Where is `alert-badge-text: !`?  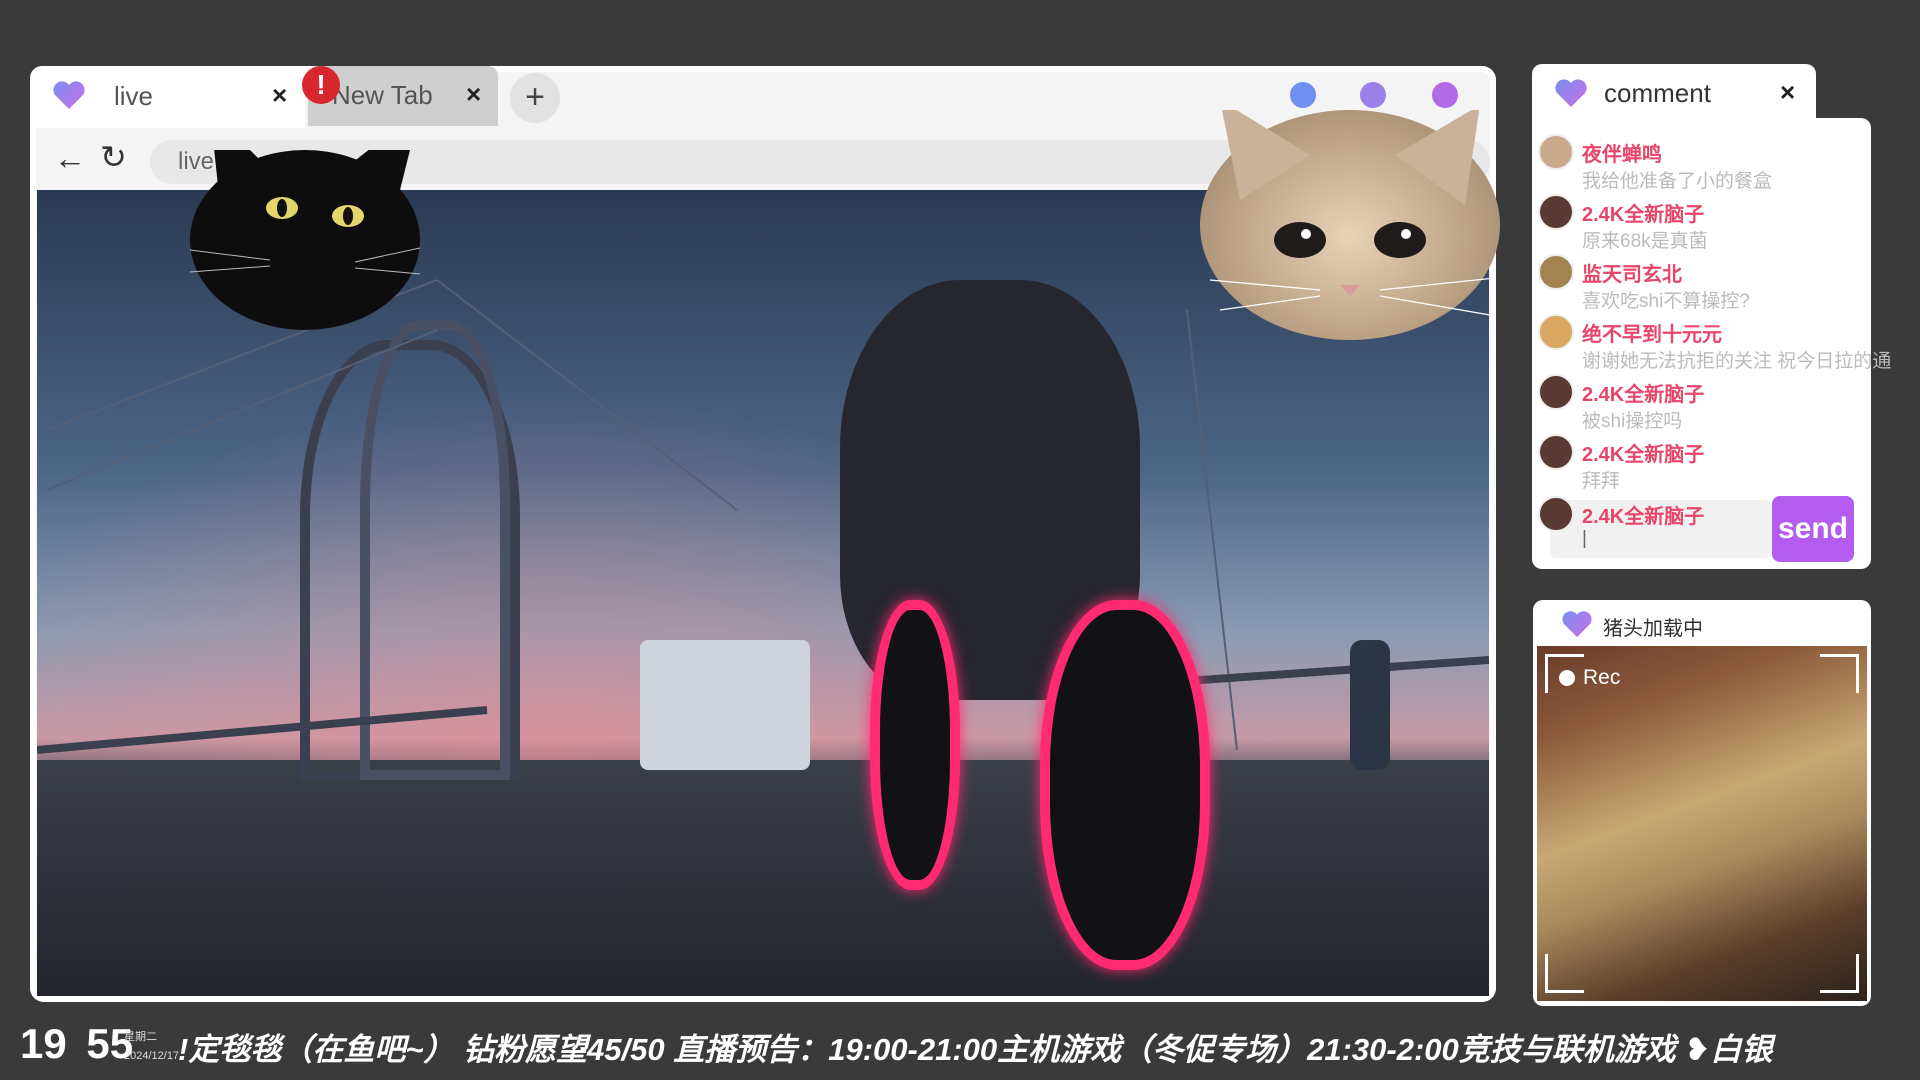
alert-badge-text: ! is located at coordinates (321, 84).